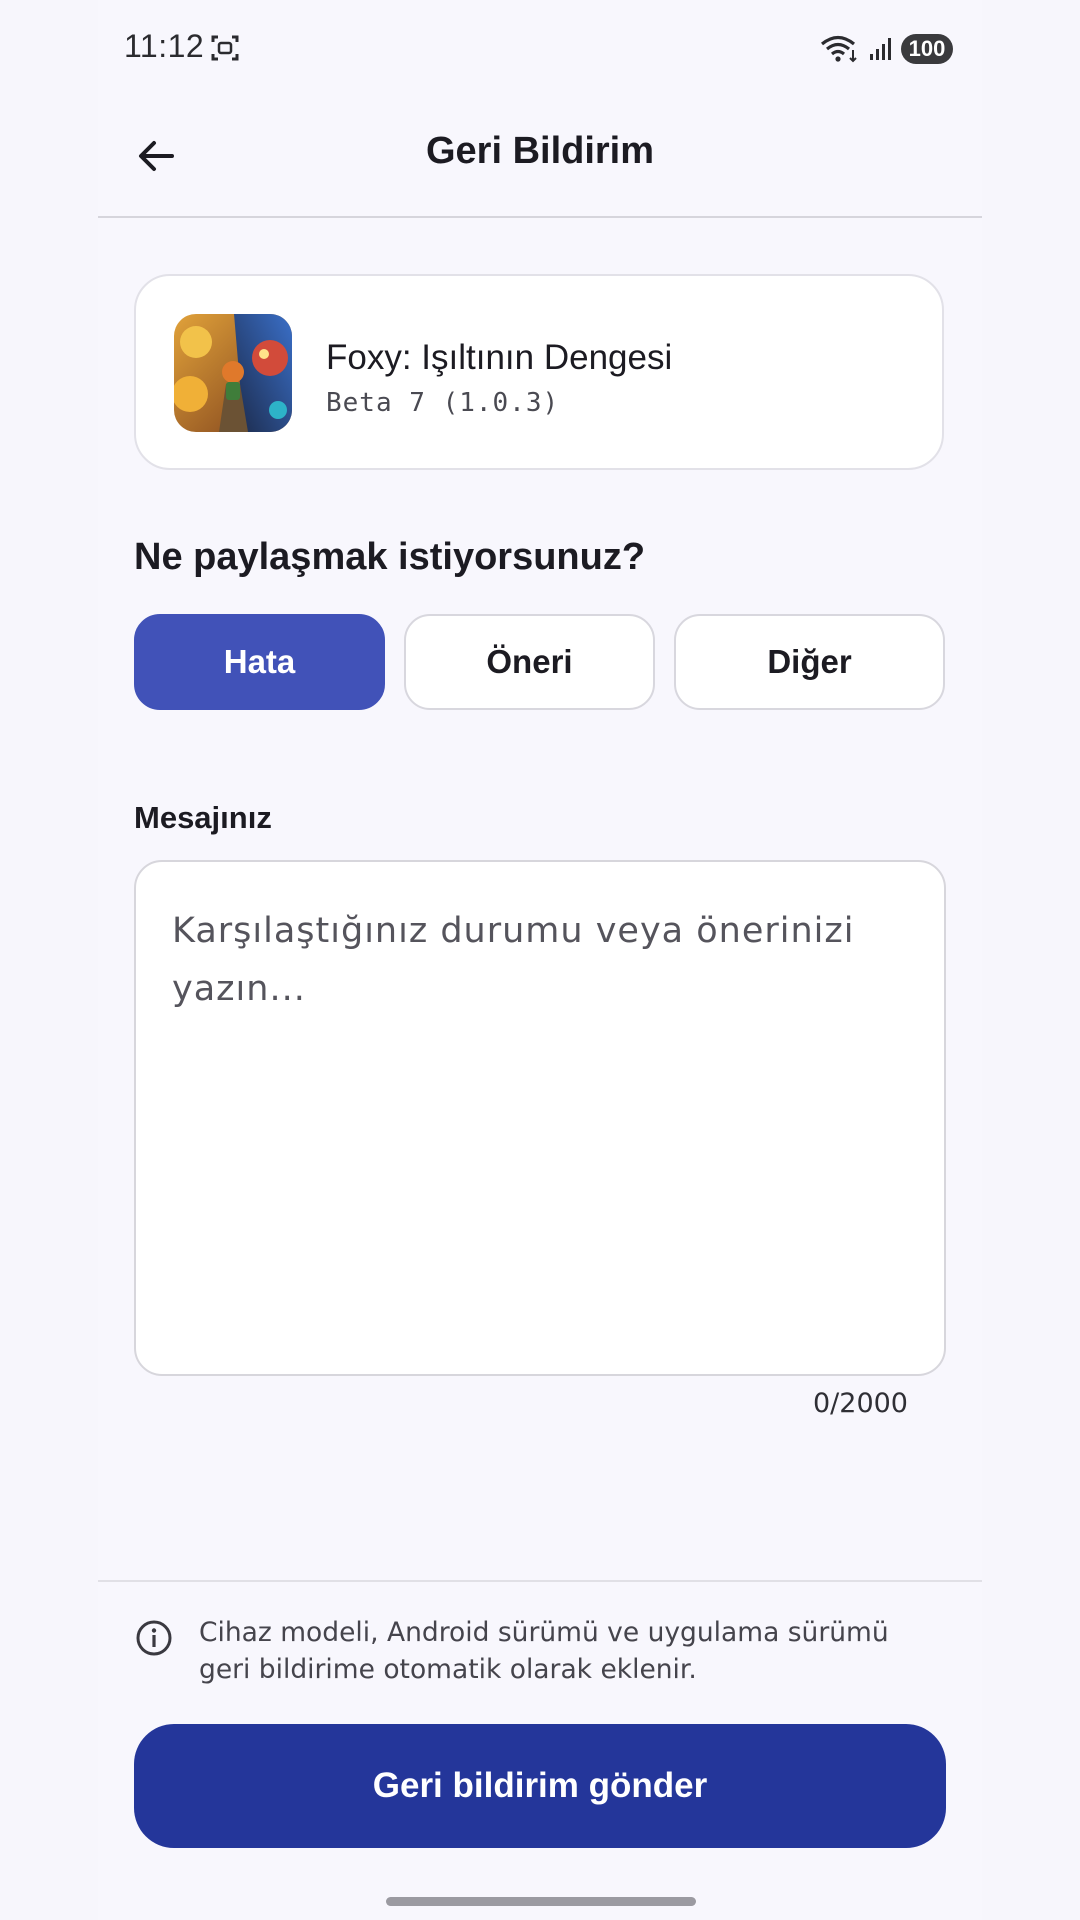 The width and height of the screenshot is (1080, 1920). What do you see at coordinates (880, 49) in the screenshot?
I see `signal-icon` at bounding box center [880, 49].